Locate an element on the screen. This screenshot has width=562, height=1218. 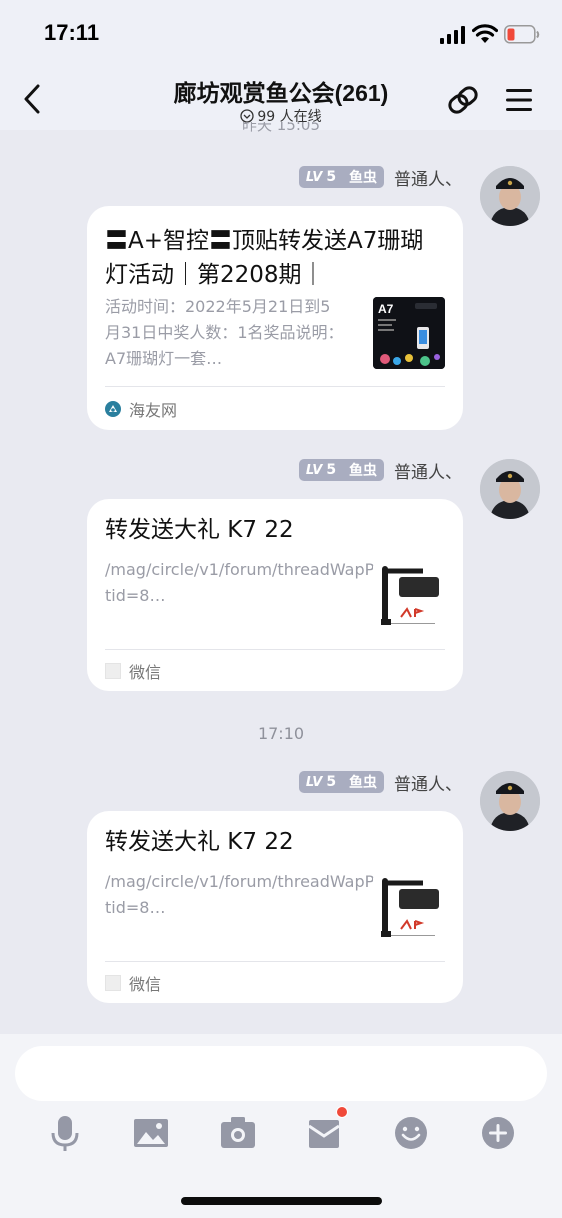
card-source: 海友网 is located at coordinates (141, 409).